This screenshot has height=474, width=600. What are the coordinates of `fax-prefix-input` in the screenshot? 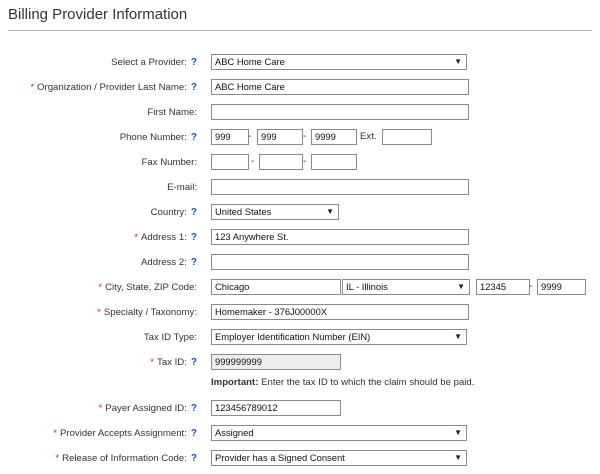 It's located at (281, 162).